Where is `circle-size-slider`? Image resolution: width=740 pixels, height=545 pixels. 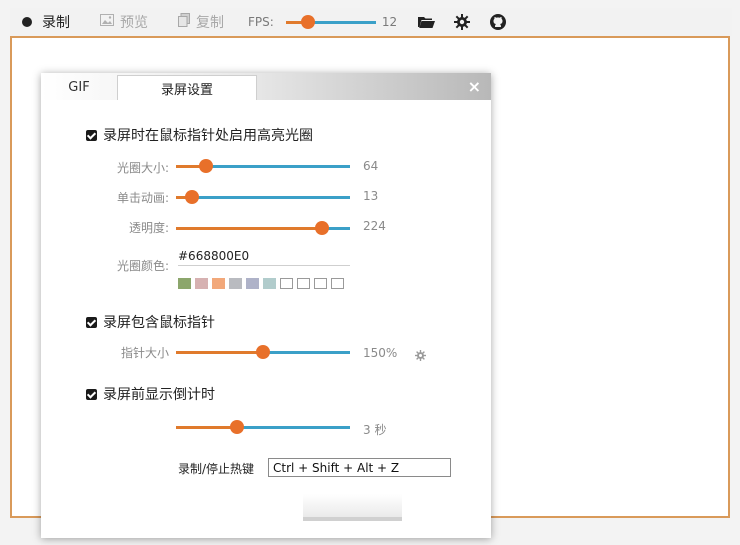
circle-size-slider is located at coordinates (263, 166).